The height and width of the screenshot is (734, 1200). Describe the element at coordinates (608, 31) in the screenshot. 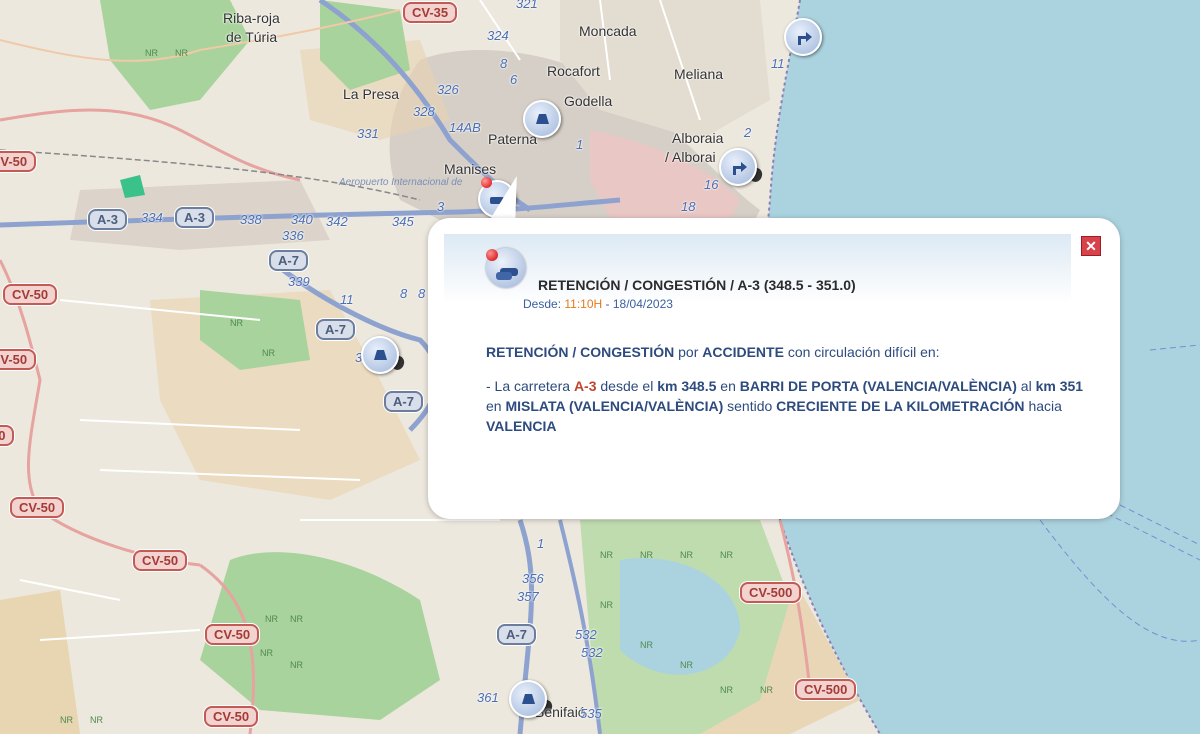

I see `town-label-moncada: Moncada` at that location.